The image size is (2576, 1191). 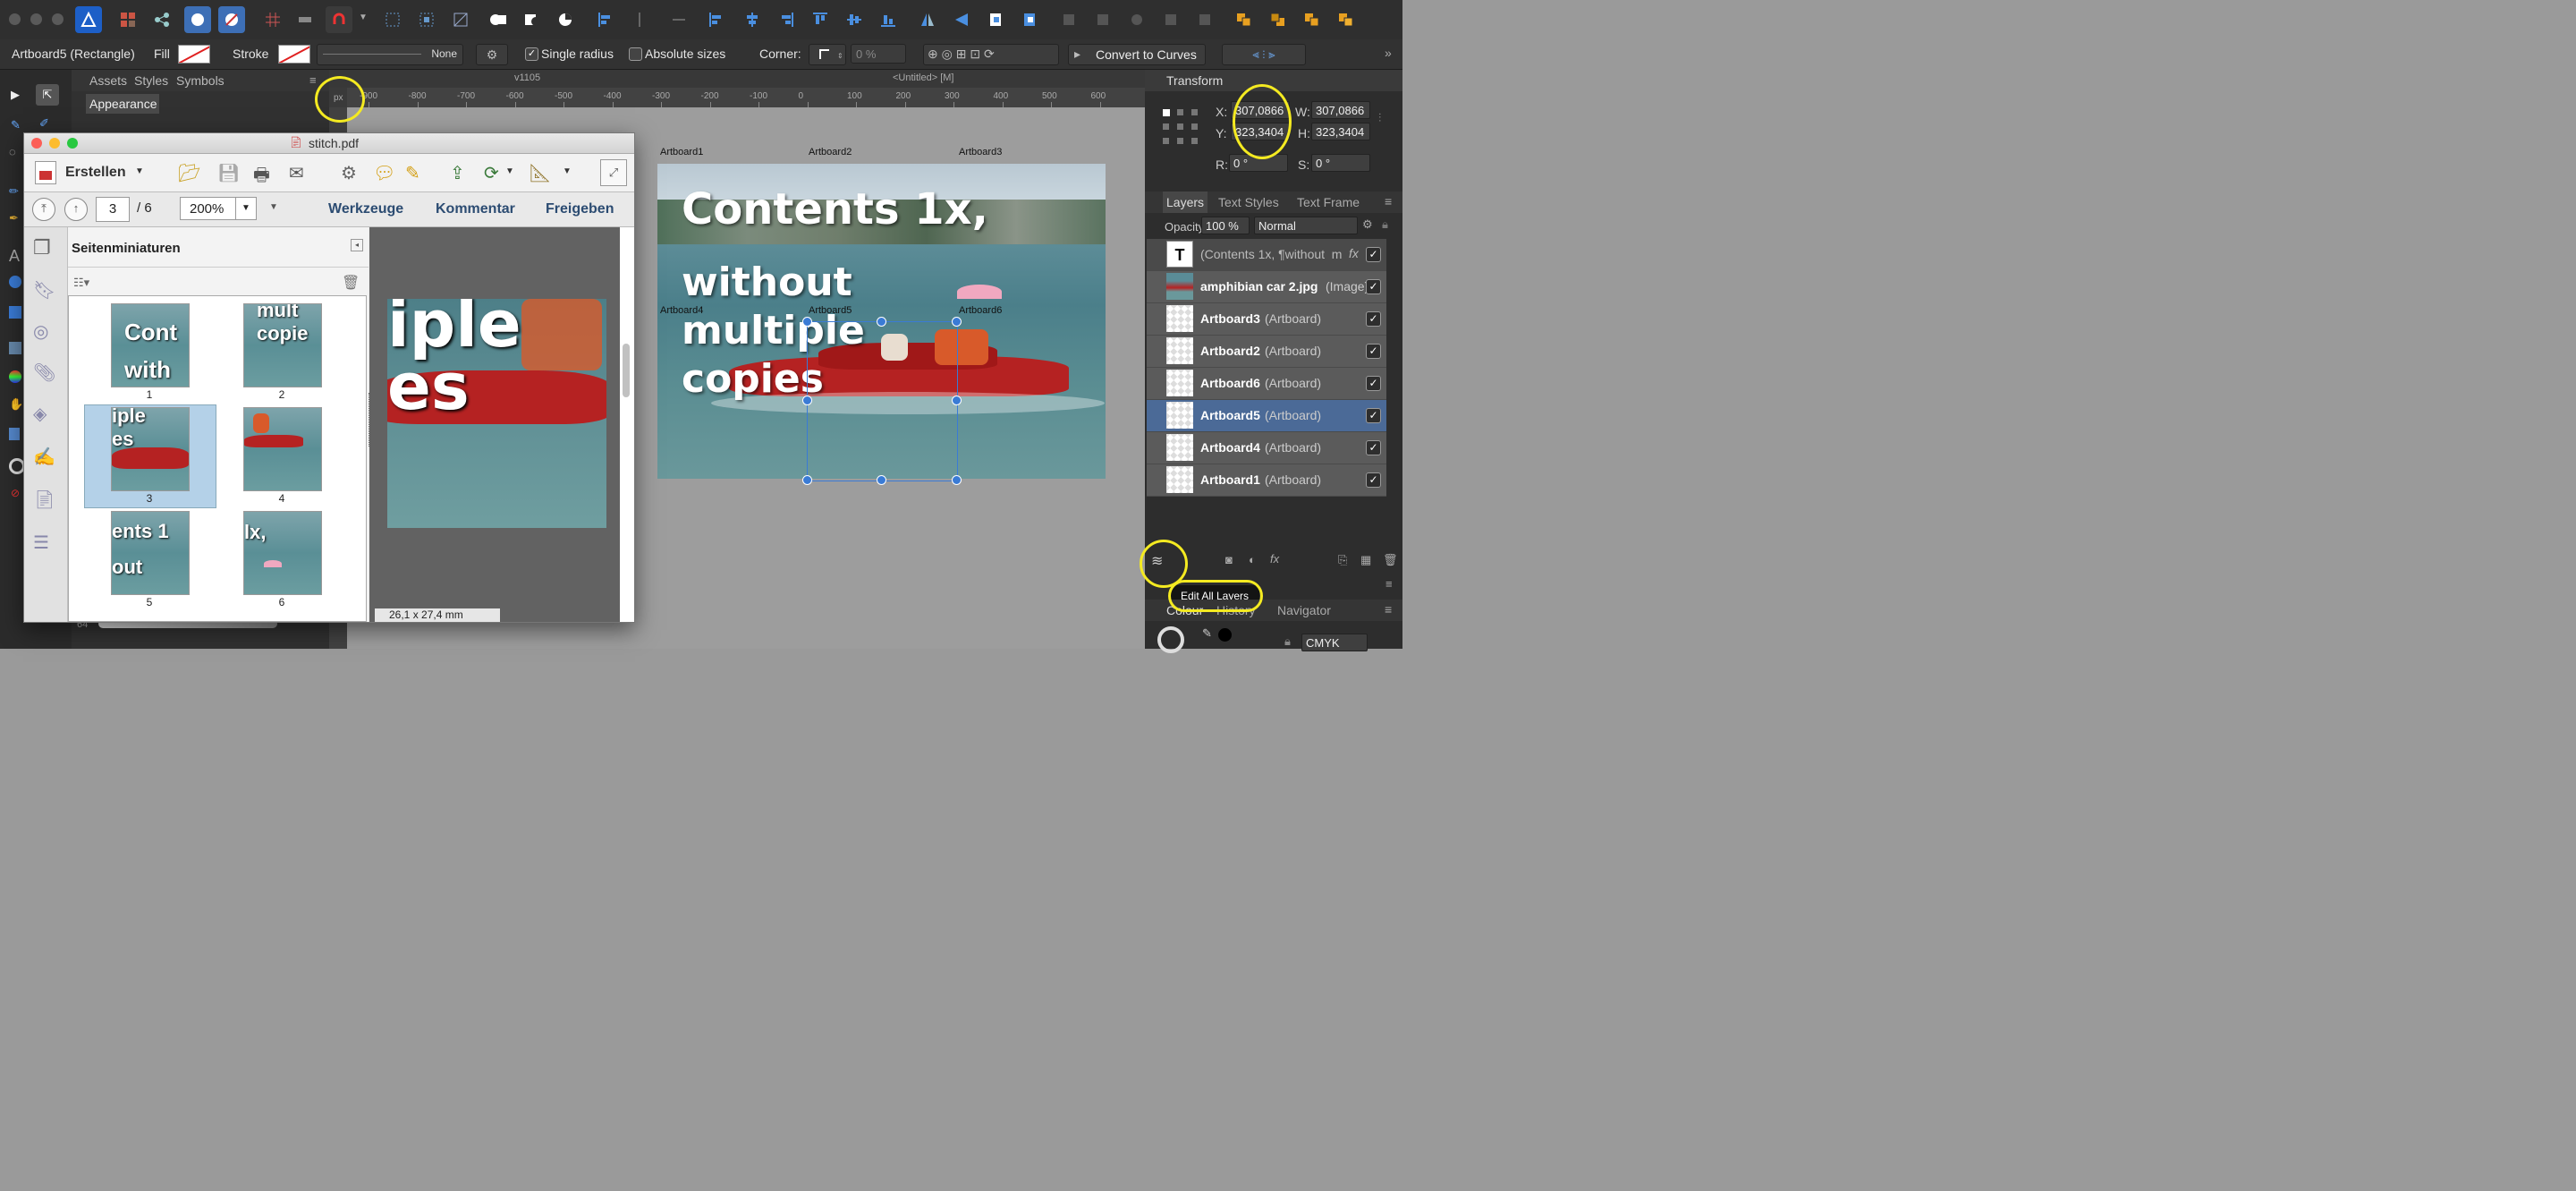 I want to click on tab-text-styles: Text Styles, so click(x=1248, y=202).